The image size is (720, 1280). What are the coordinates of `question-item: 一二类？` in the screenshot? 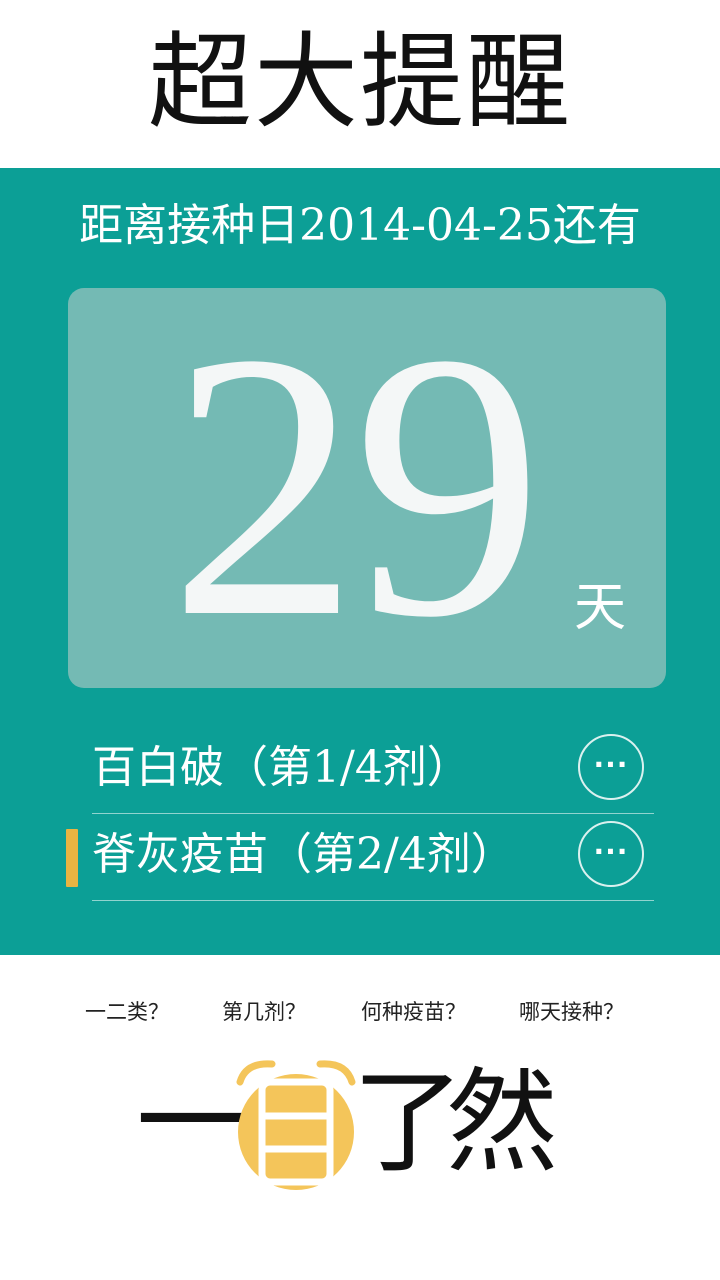 It's located at (127, 1012).